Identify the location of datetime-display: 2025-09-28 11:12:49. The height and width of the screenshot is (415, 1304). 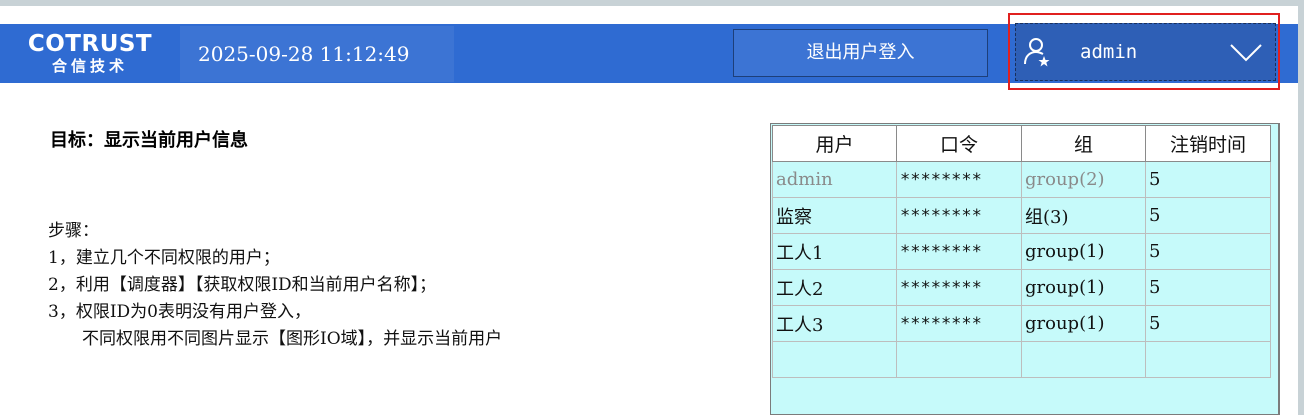
(317, 54).